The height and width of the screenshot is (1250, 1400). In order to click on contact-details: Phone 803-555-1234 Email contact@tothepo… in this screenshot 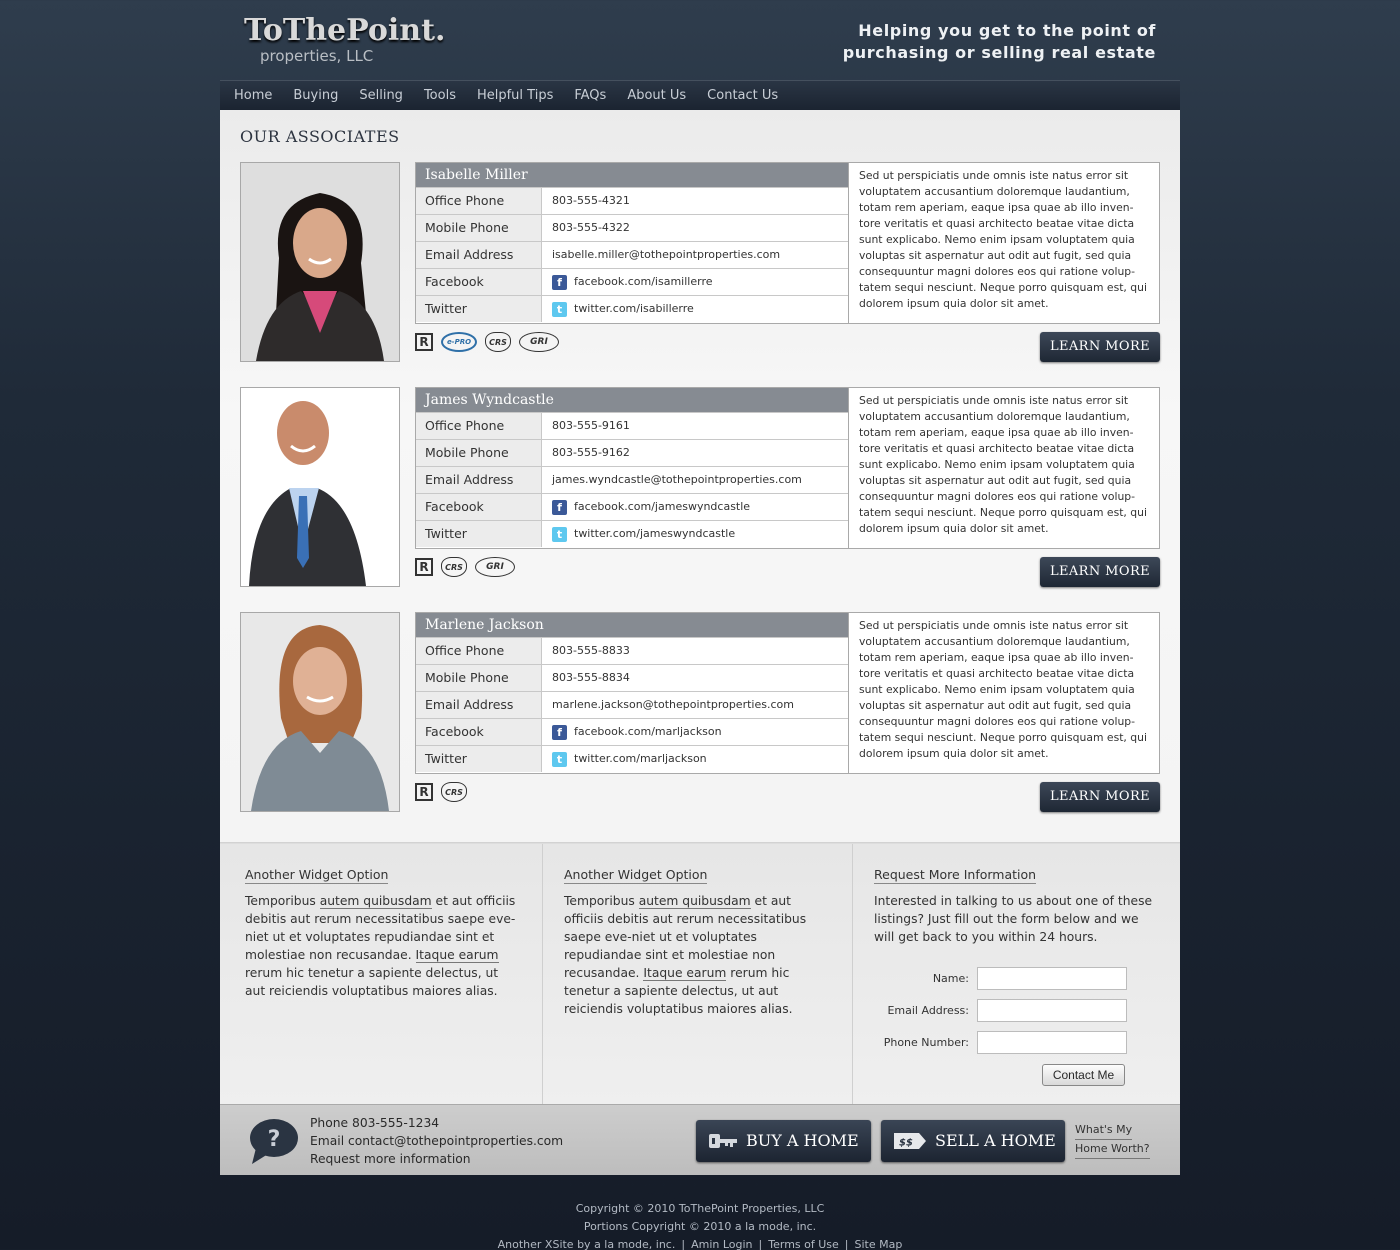, I will do `click(436, 1141)`.